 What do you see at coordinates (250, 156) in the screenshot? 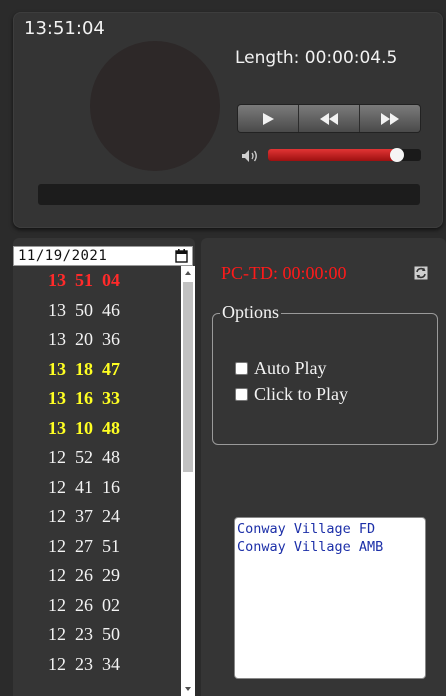
I see `volume-icon` at bounding box center [250, 156].